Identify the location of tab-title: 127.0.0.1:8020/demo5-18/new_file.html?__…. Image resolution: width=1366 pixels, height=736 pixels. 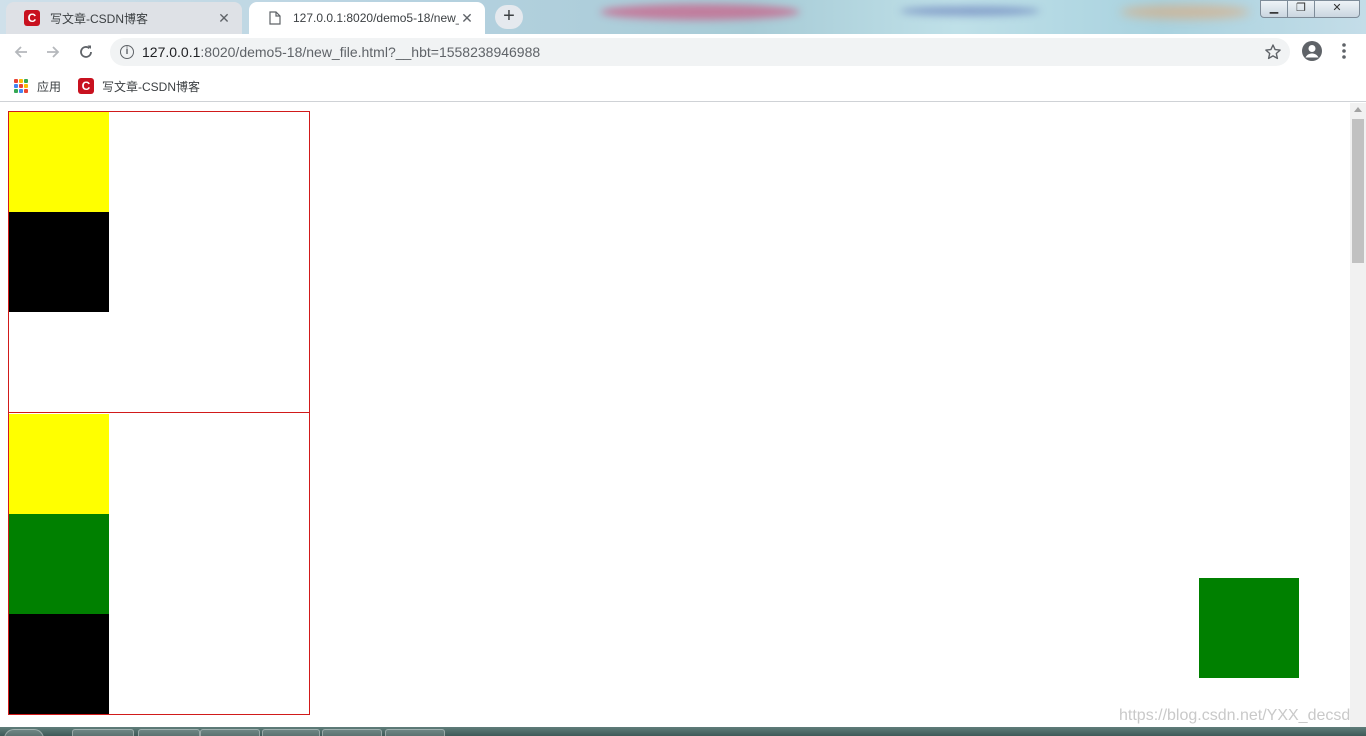
(376, 18).